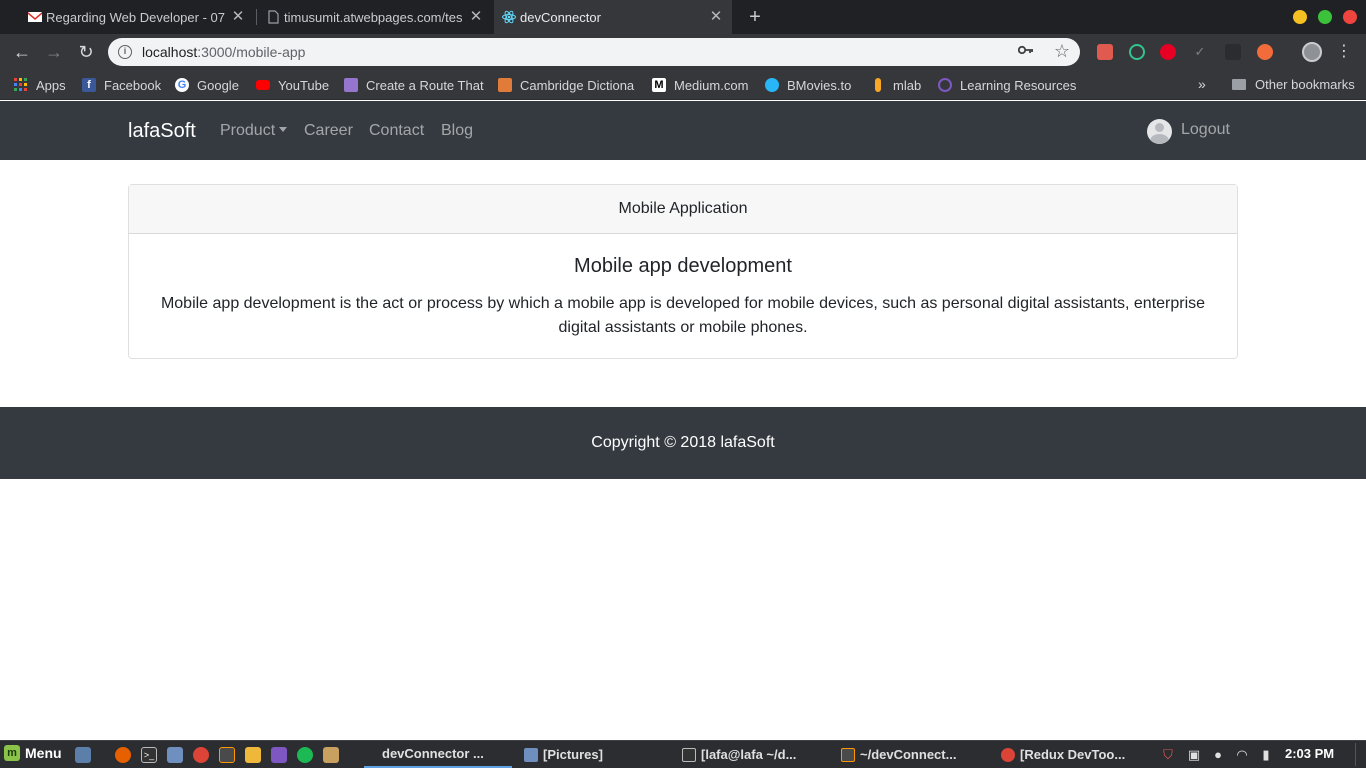  Describe the element at coordinates (162, 131) in the screenshot. I see `brand-logo: lafaSoft` at that location.